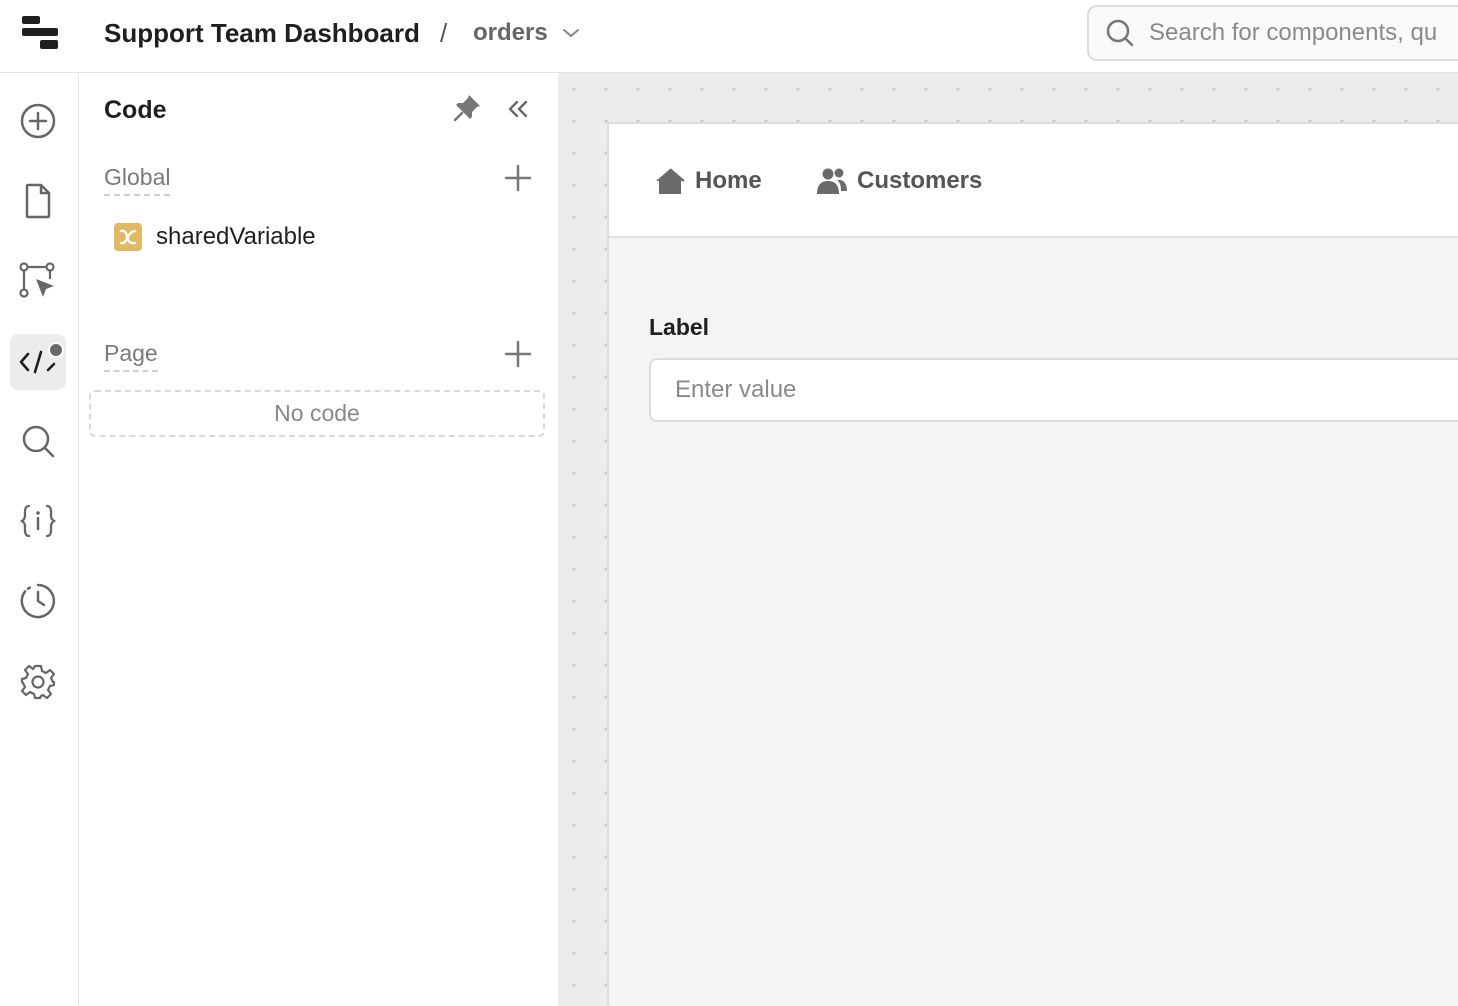  What do you see at coordinates (38, 362) in the screenshot?
I see `rail-code-button` at bounding box center [38, 362].